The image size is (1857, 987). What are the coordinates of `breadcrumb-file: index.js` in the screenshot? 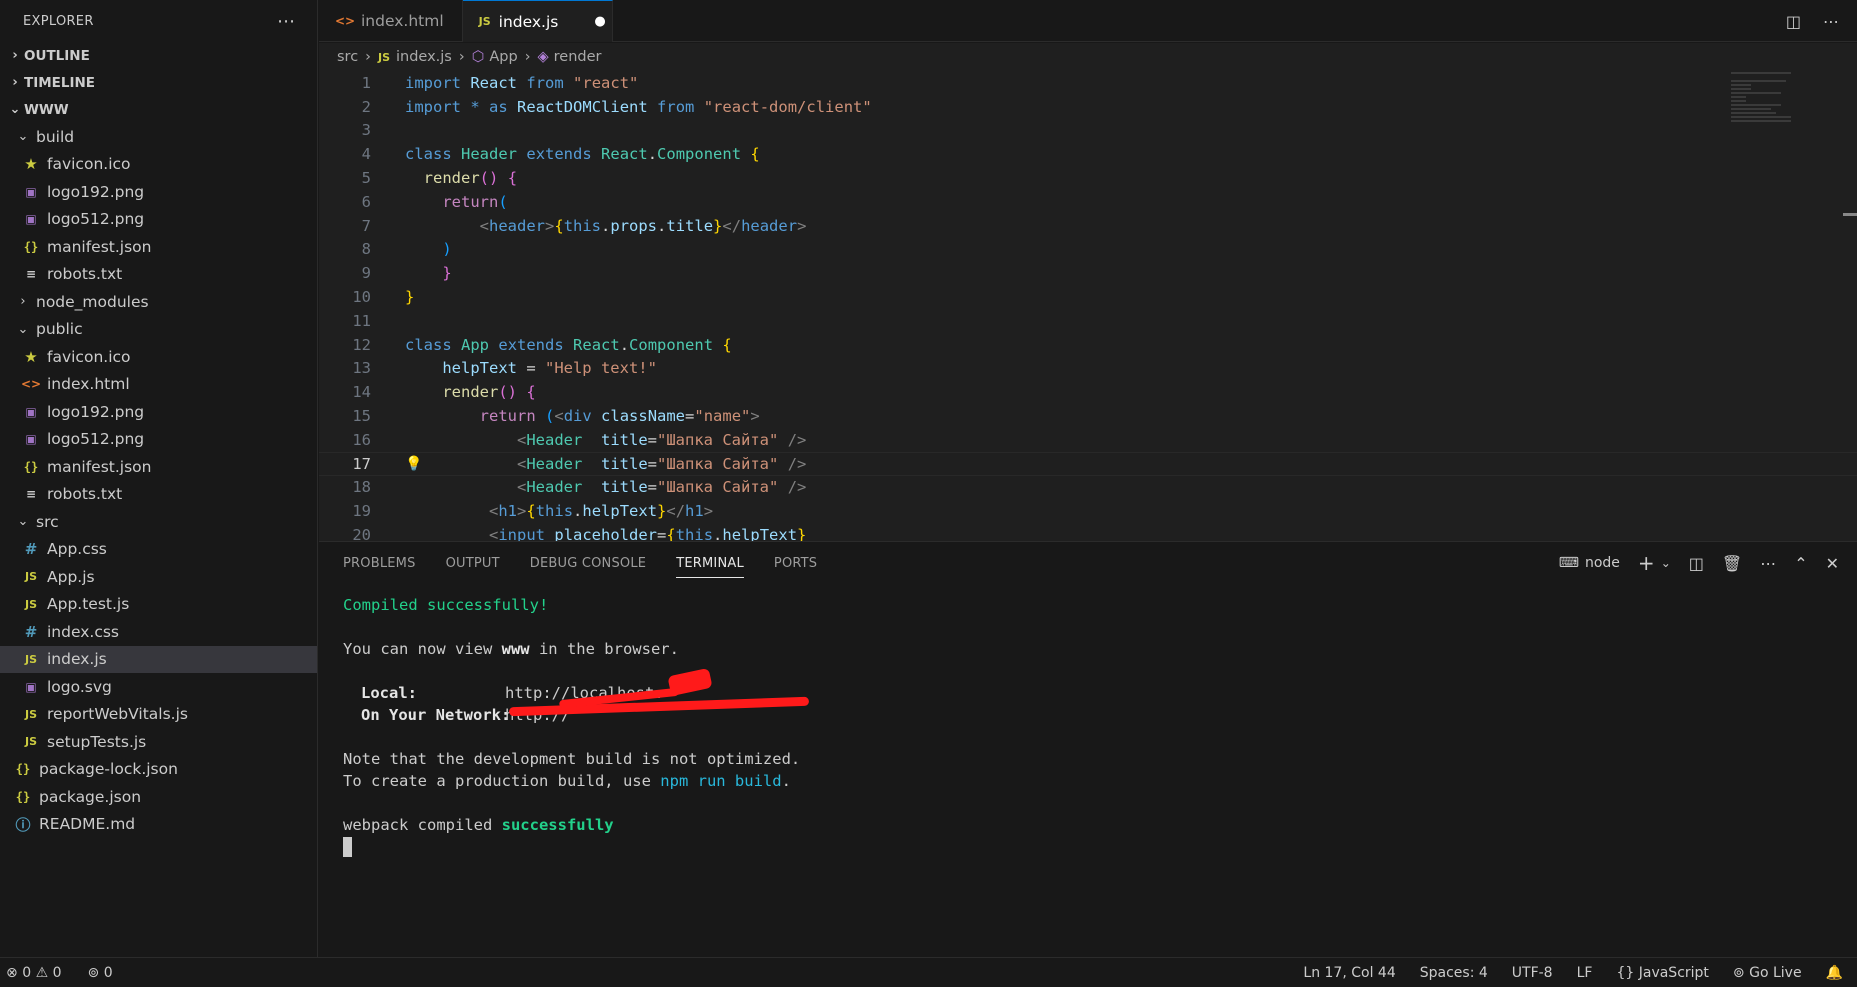 It's located at (424, 57).